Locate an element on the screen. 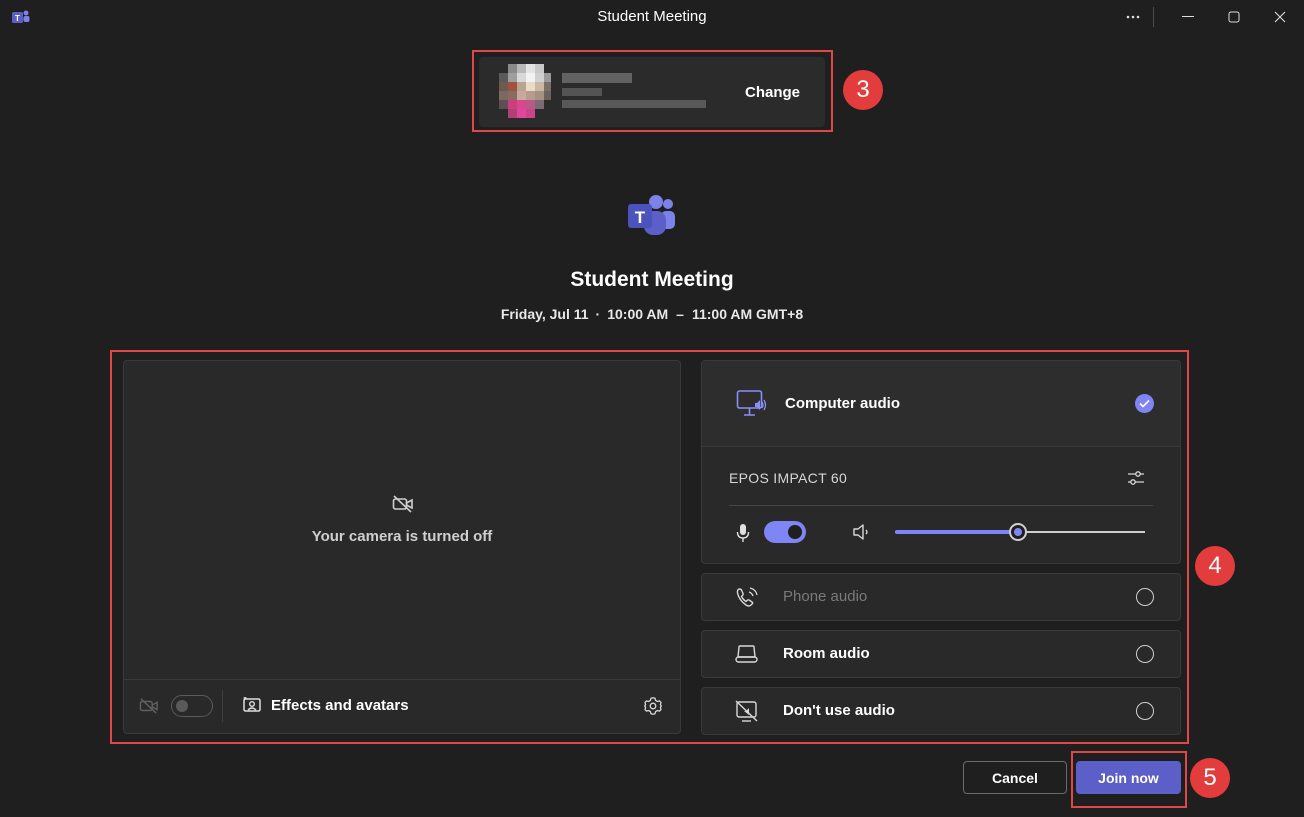  audio-device-name: EPOS IMPACT 60 is located at coordinates (788, 478).